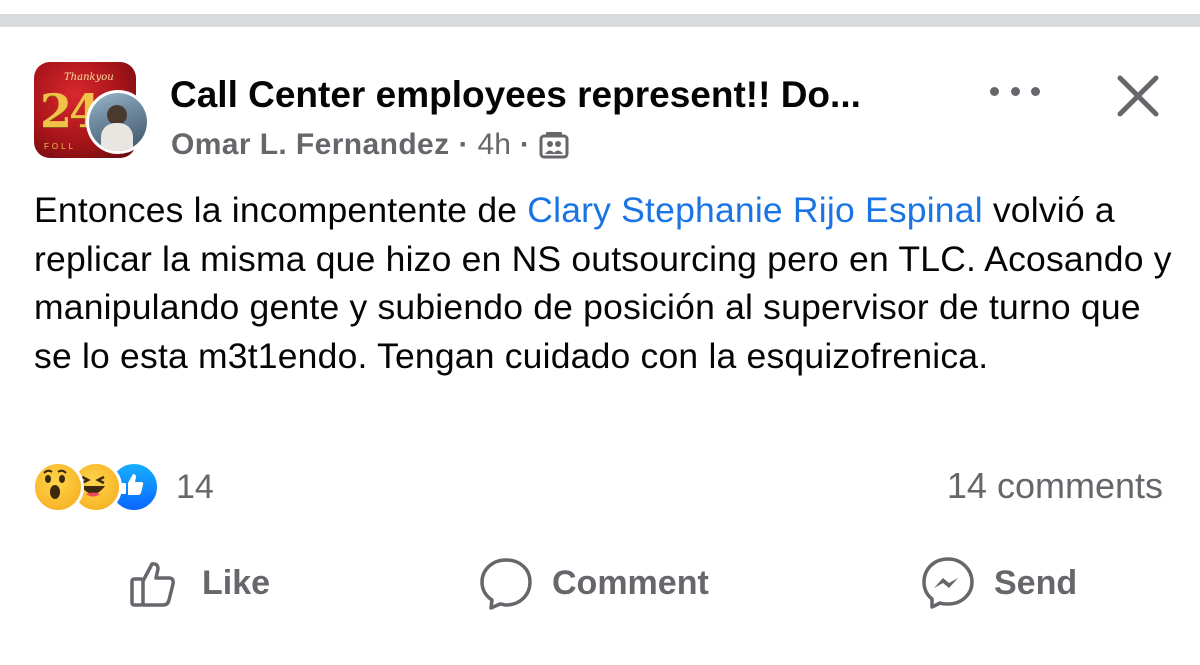 The height and width of the screenshot is (665, 1200). What do you see at coordinates (310, 145) in the screenshot?
I see `author-name: Omar L. Fernandez` at bounding box center [310, 145].